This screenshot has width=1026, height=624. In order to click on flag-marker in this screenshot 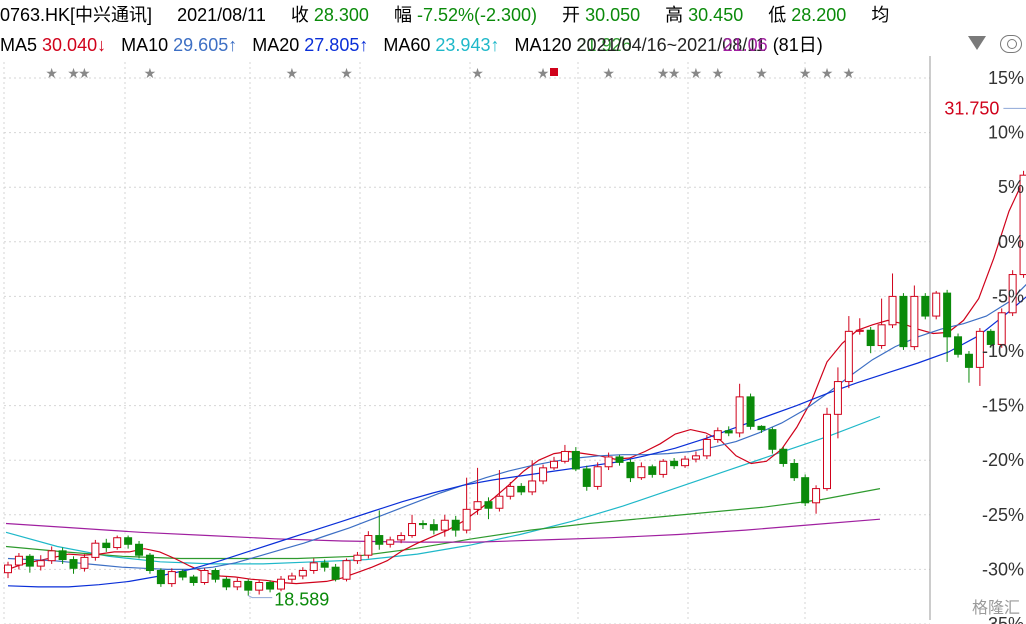, I will do `click(554, 72)`.